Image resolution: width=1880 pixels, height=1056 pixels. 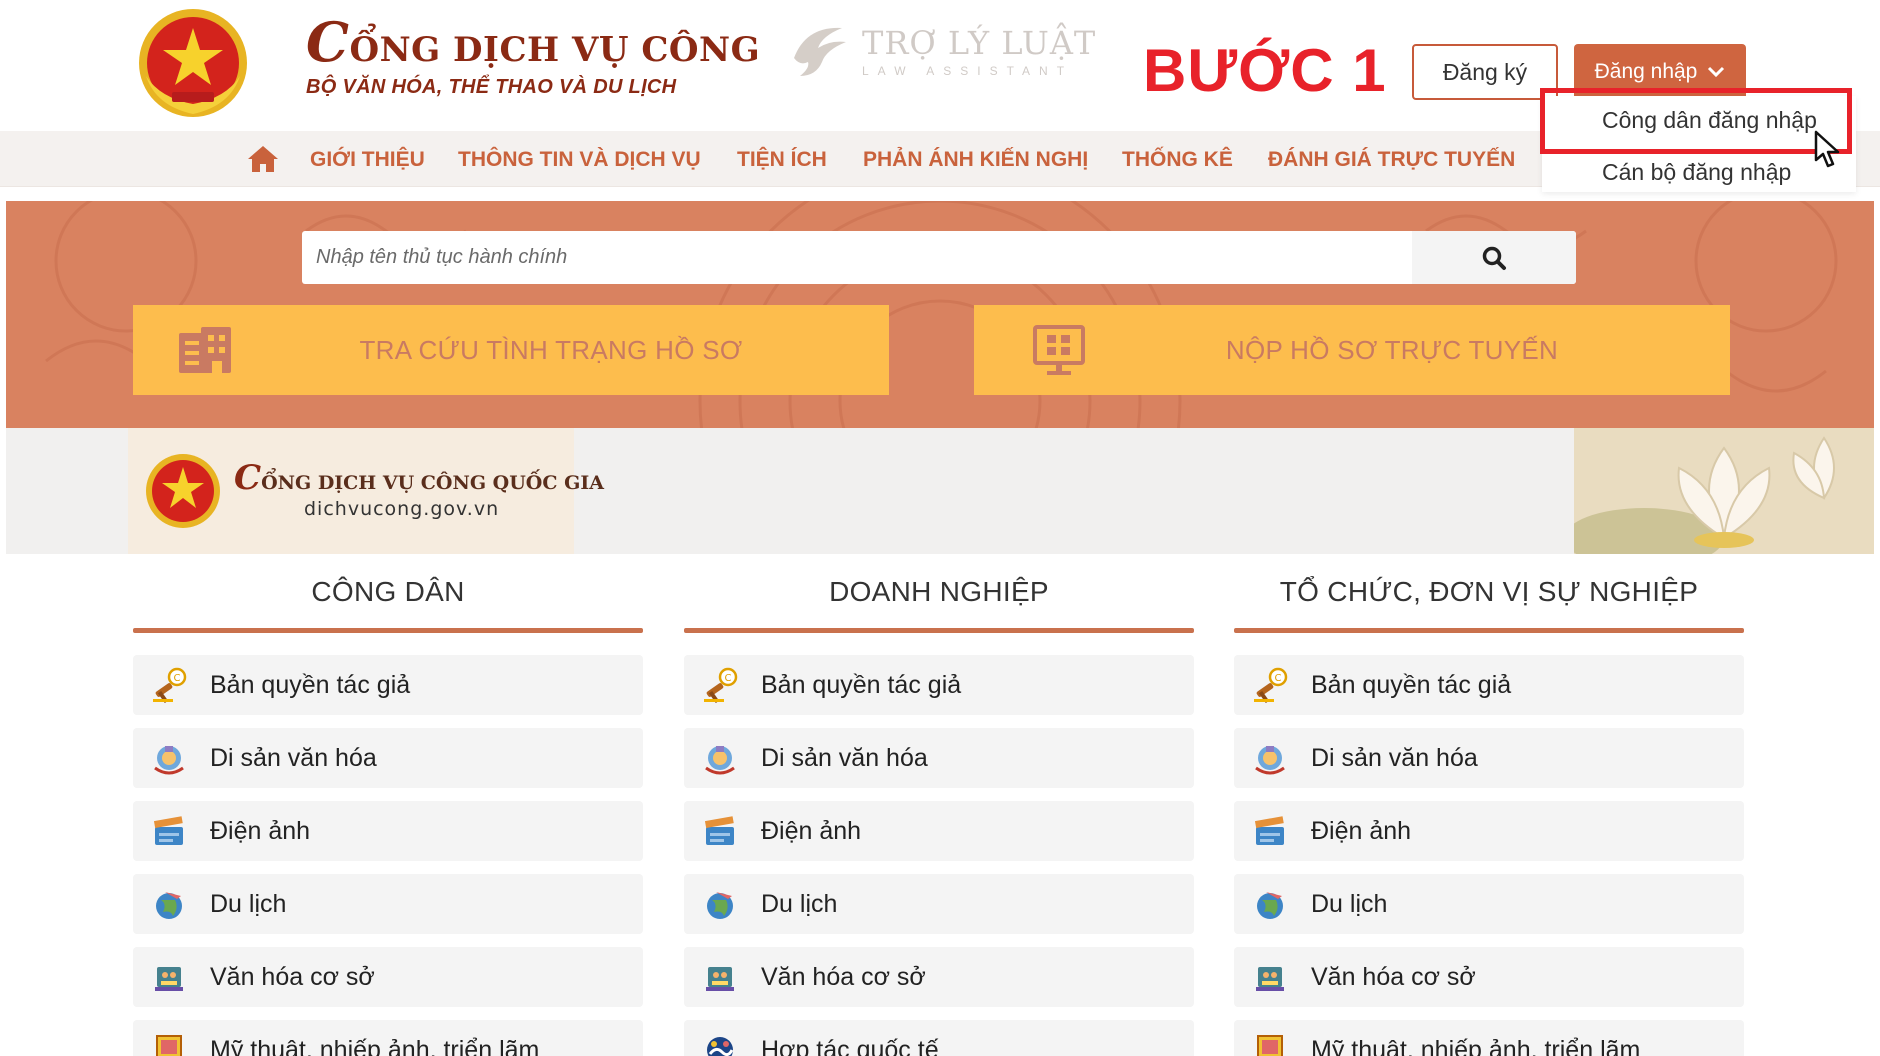 What do you see at coordinates (1827, 149) in the screenshot?
I see `mouse-cursor-icon` at bounding box center [1827, 149].